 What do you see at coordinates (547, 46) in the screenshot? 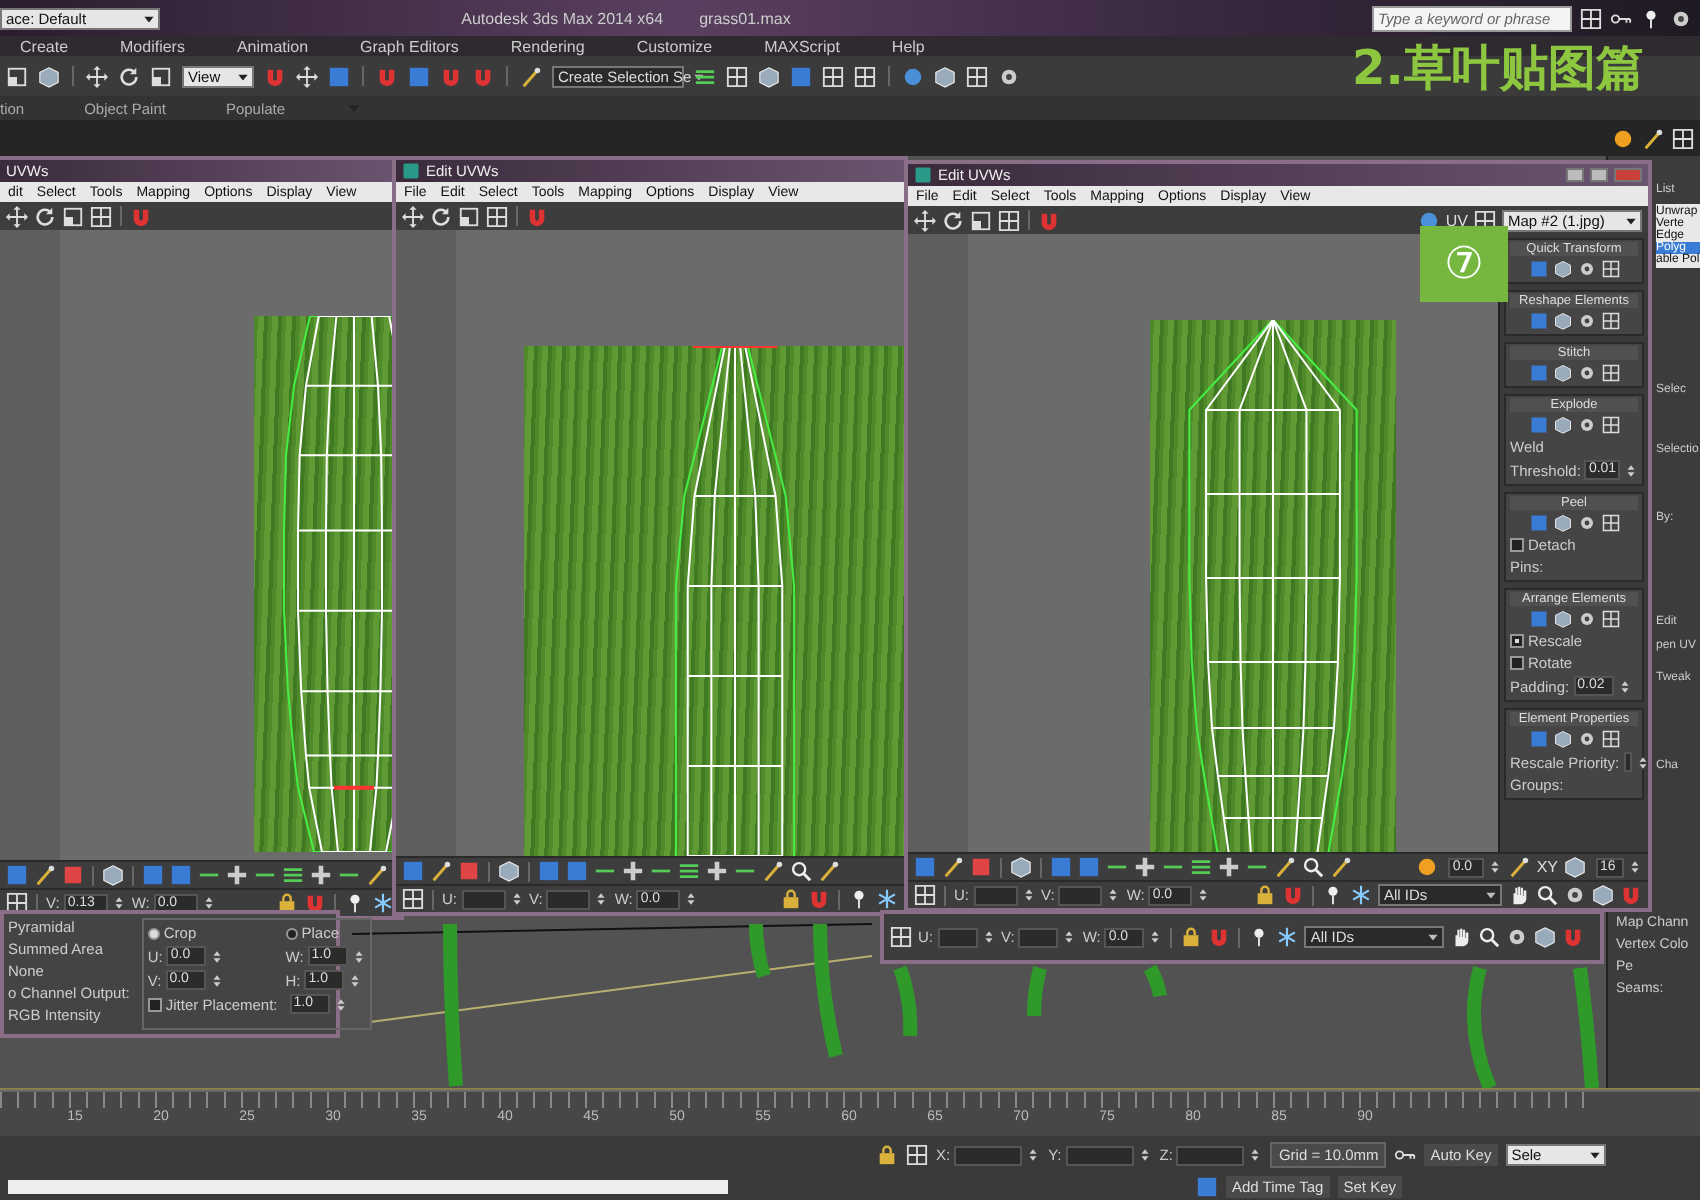
I see `menu-item: Rendering` at bounding box center [547, 46].